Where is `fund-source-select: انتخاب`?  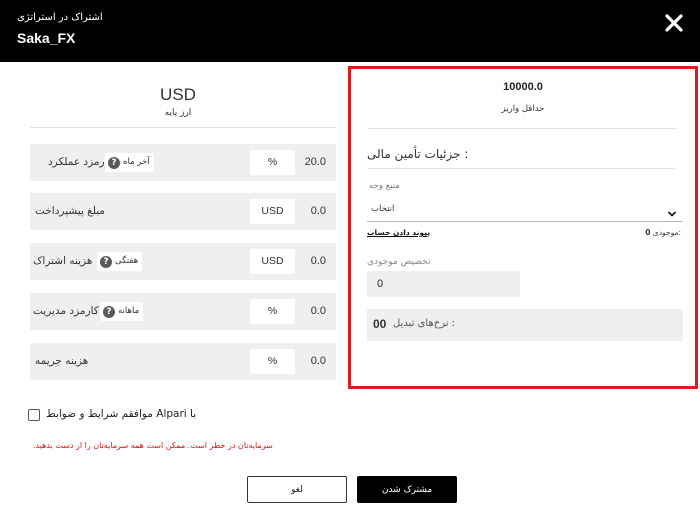
fund-source-select: انتخاب is located at coordinates (525, 209).